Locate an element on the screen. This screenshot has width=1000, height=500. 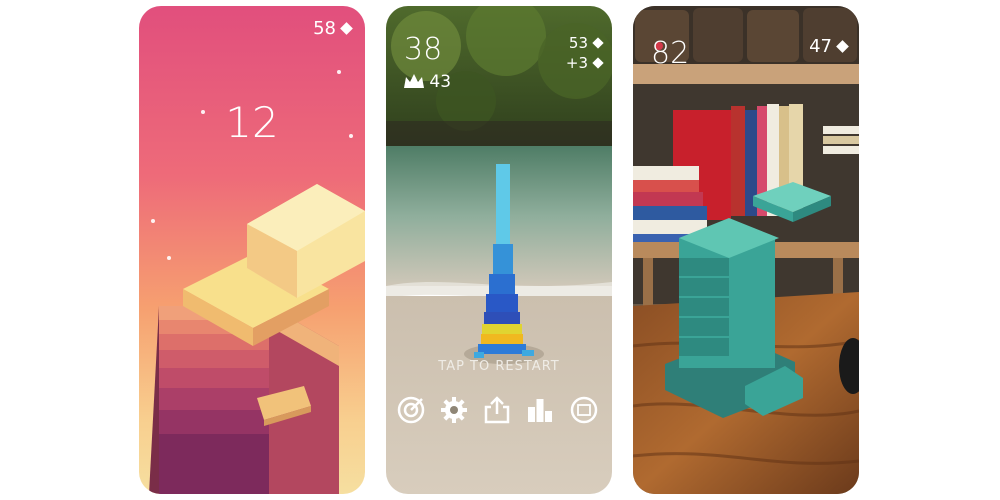
crown-icon is located at coordinates (414, 81).